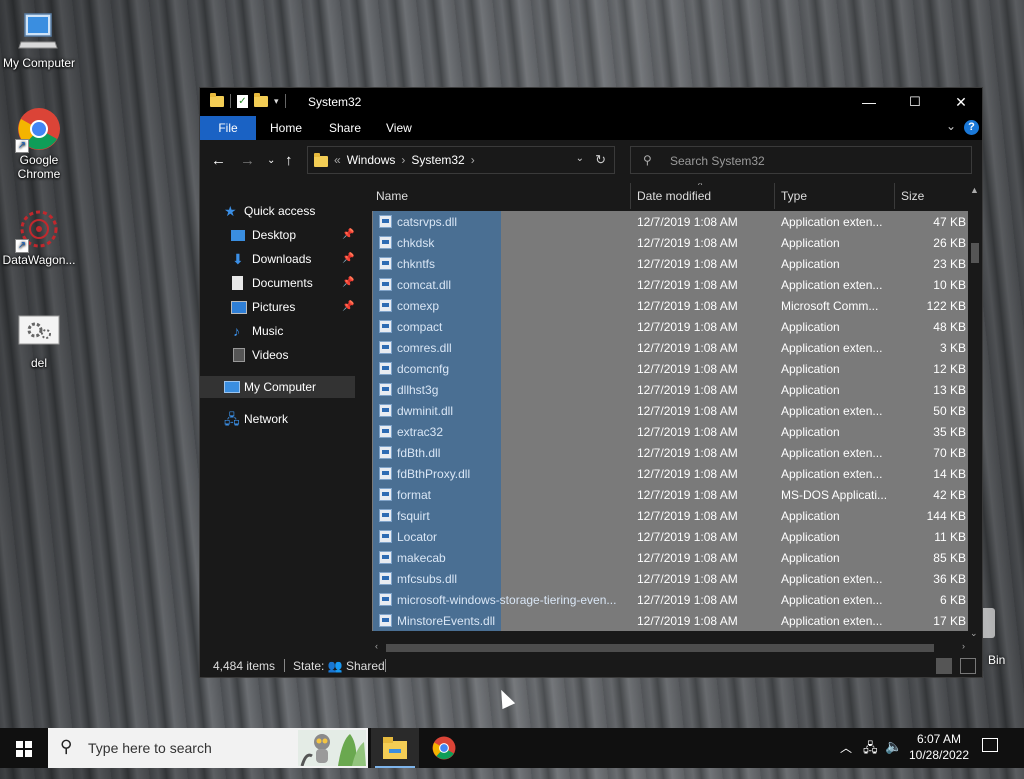 This screenshot has width=1024, height=779. I want to click on address-bar: « Windows › System32 › ⌄ ↻, so click(461, 160).